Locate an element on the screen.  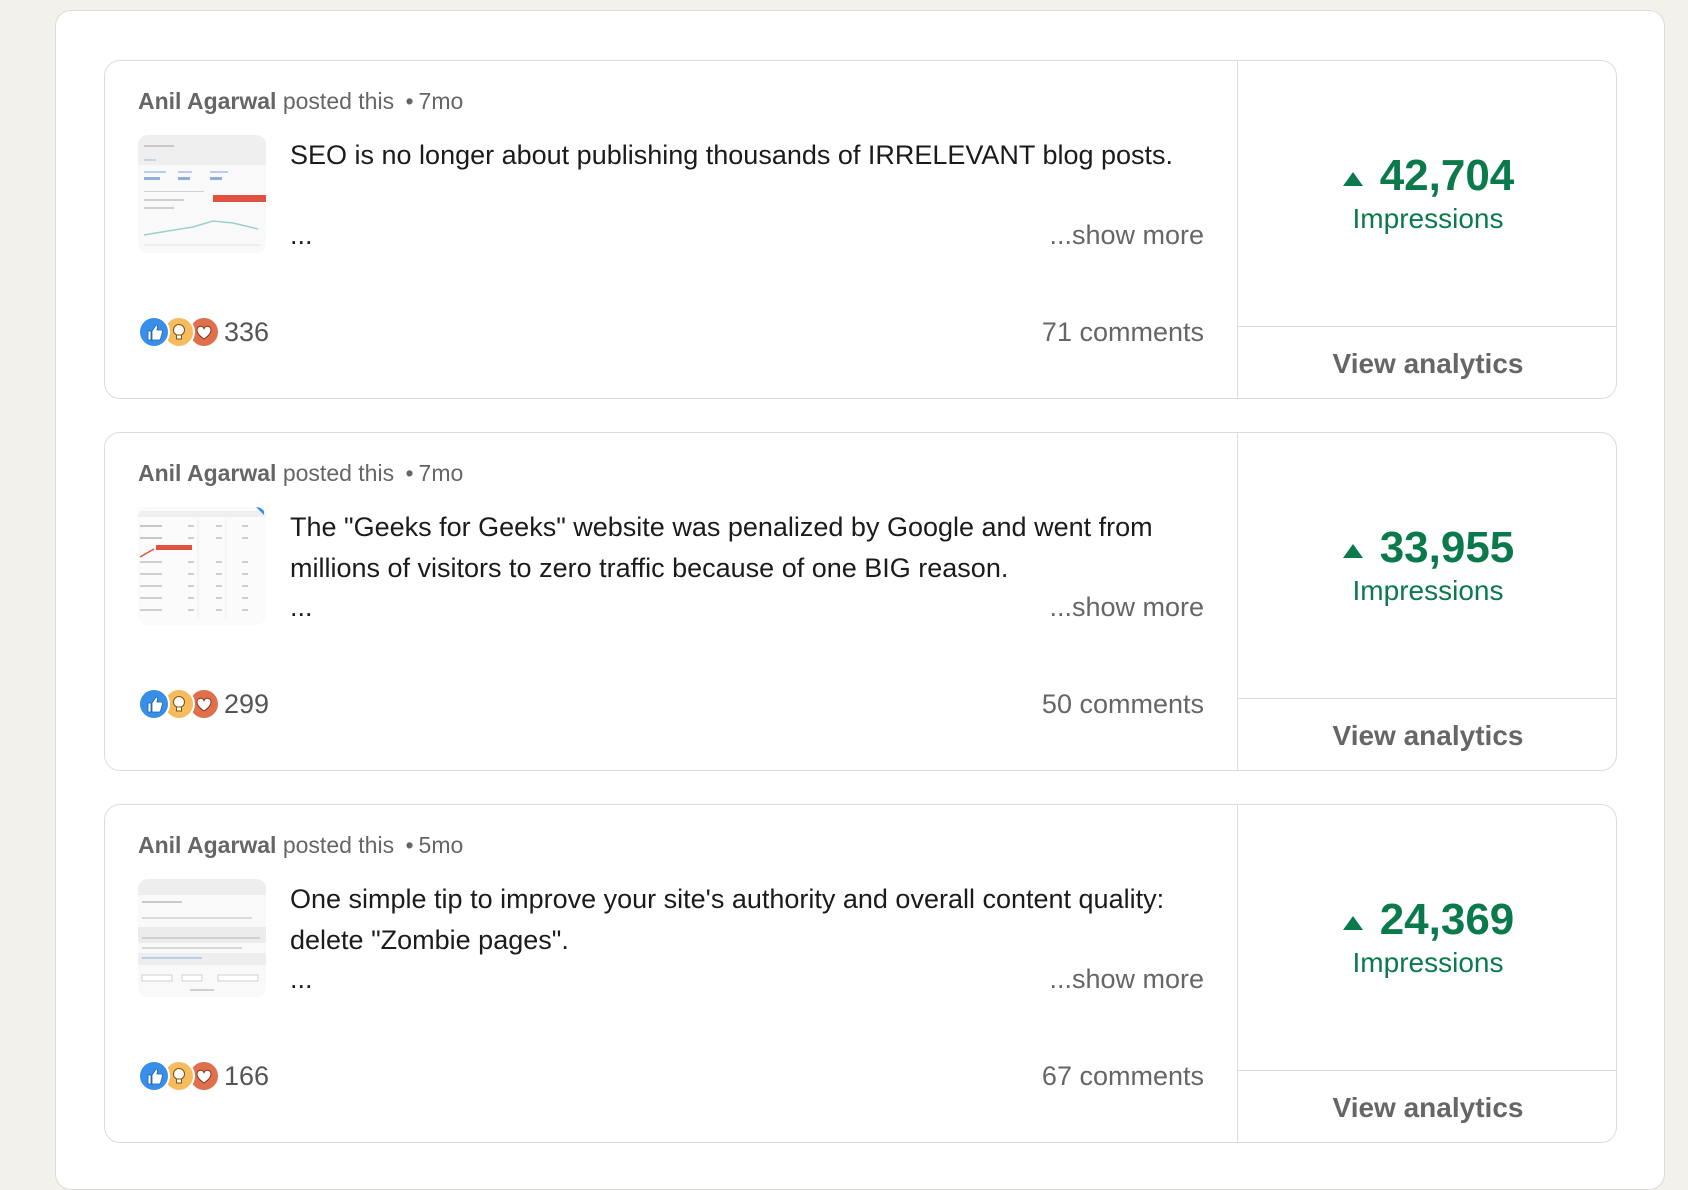
impressions-value: 42,704 is located at coordinates (1447, 175).